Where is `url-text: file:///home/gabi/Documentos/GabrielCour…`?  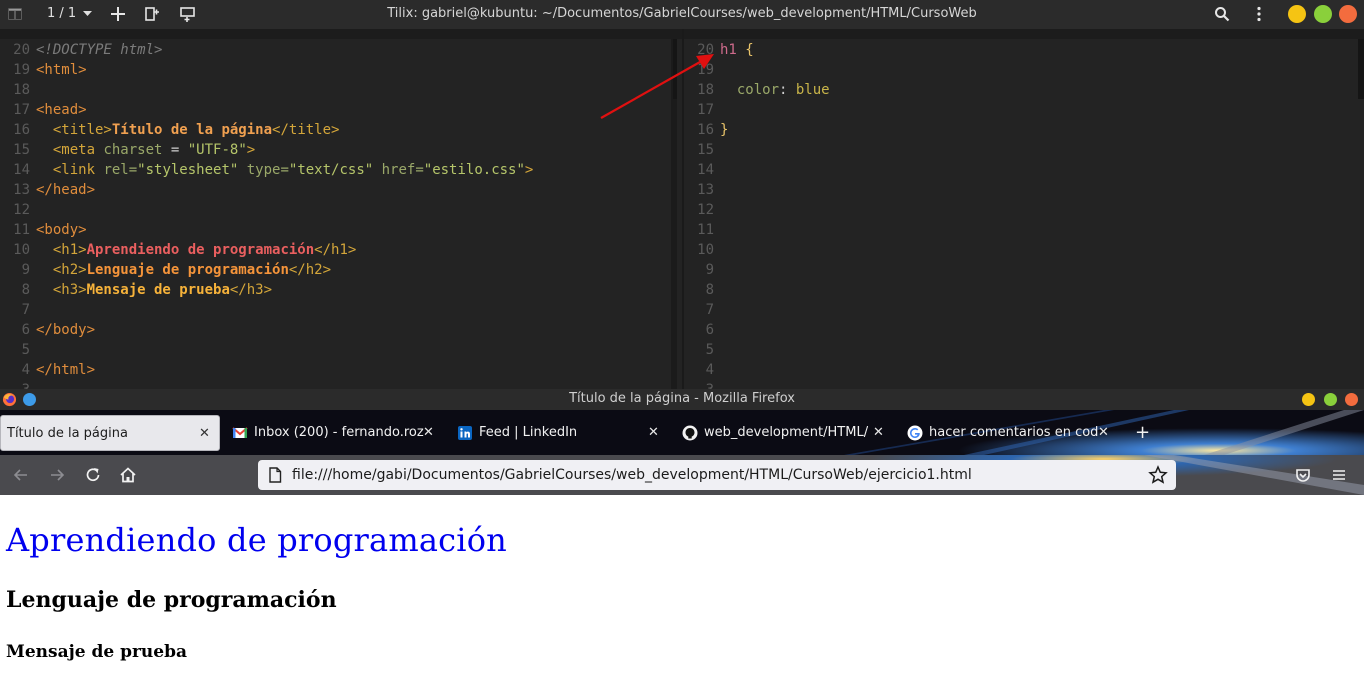
url-text: file:///home/gabi/Documentos/GabrielCour… is located at coordinates (632, 475).